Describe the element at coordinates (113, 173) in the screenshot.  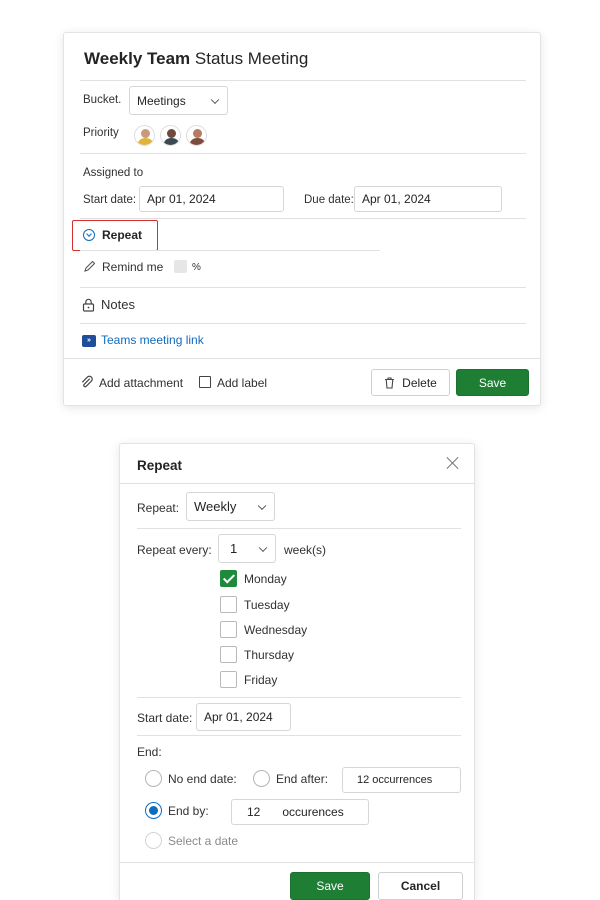
I see `assigned-label: Assigned to` at that location.